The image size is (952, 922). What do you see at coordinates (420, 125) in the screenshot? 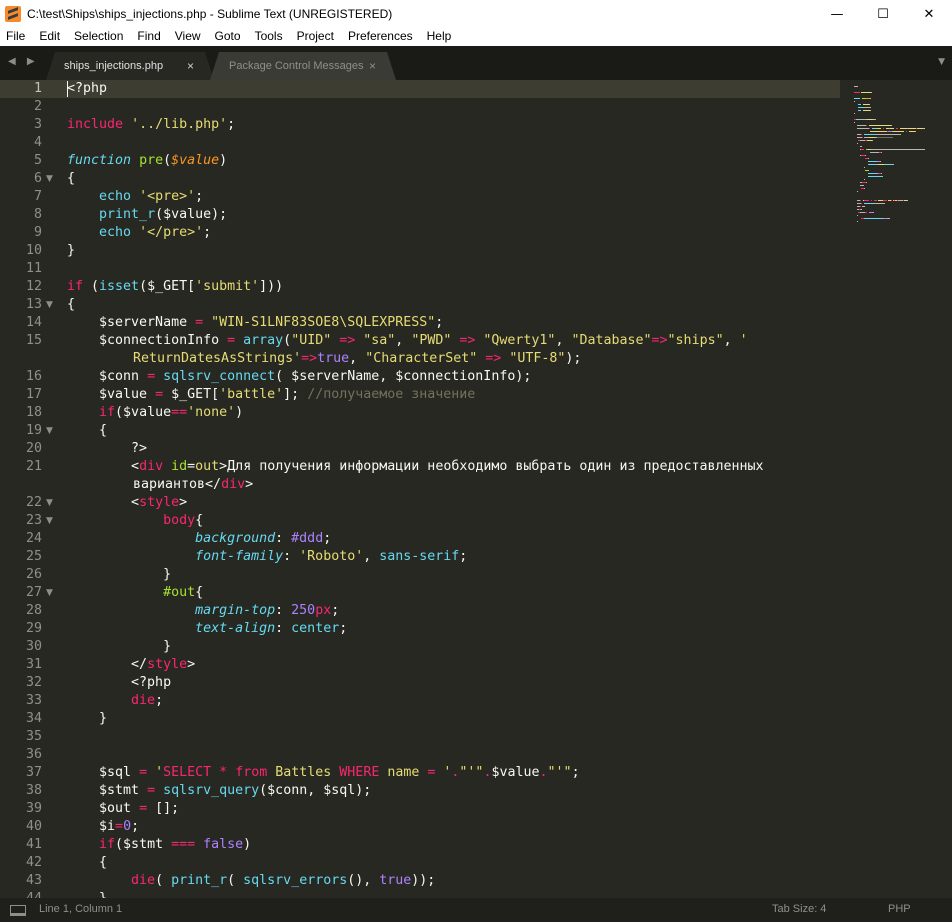
I see `code-line: 3 include '../lib.php';` at bounding box center [420, 125].